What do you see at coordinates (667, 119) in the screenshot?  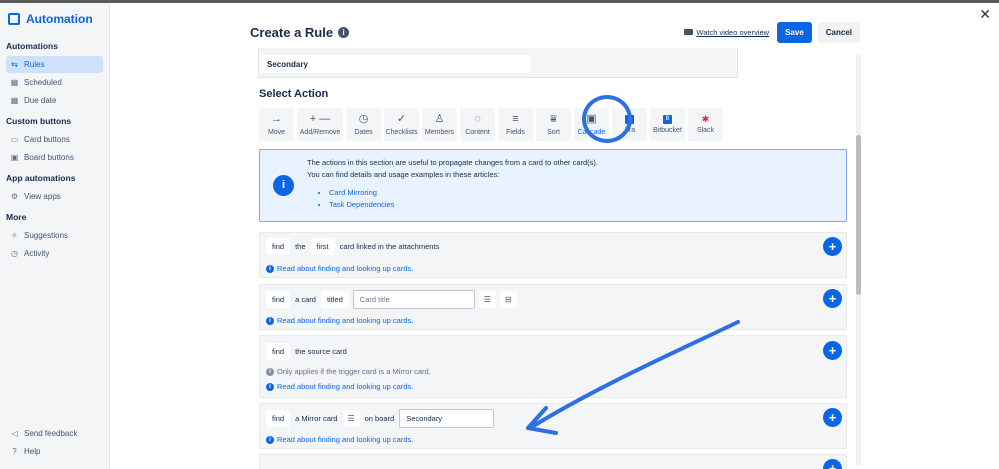 I see `bitbucket-icon: B` at bounding box center [667, 119].